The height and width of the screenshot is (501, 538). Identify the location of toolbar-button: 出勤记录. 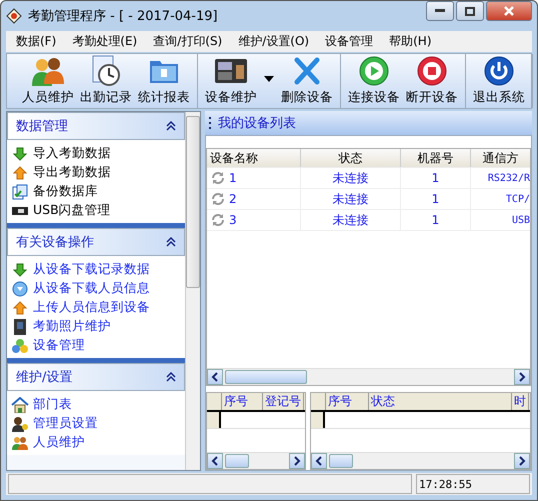
(106, 81).